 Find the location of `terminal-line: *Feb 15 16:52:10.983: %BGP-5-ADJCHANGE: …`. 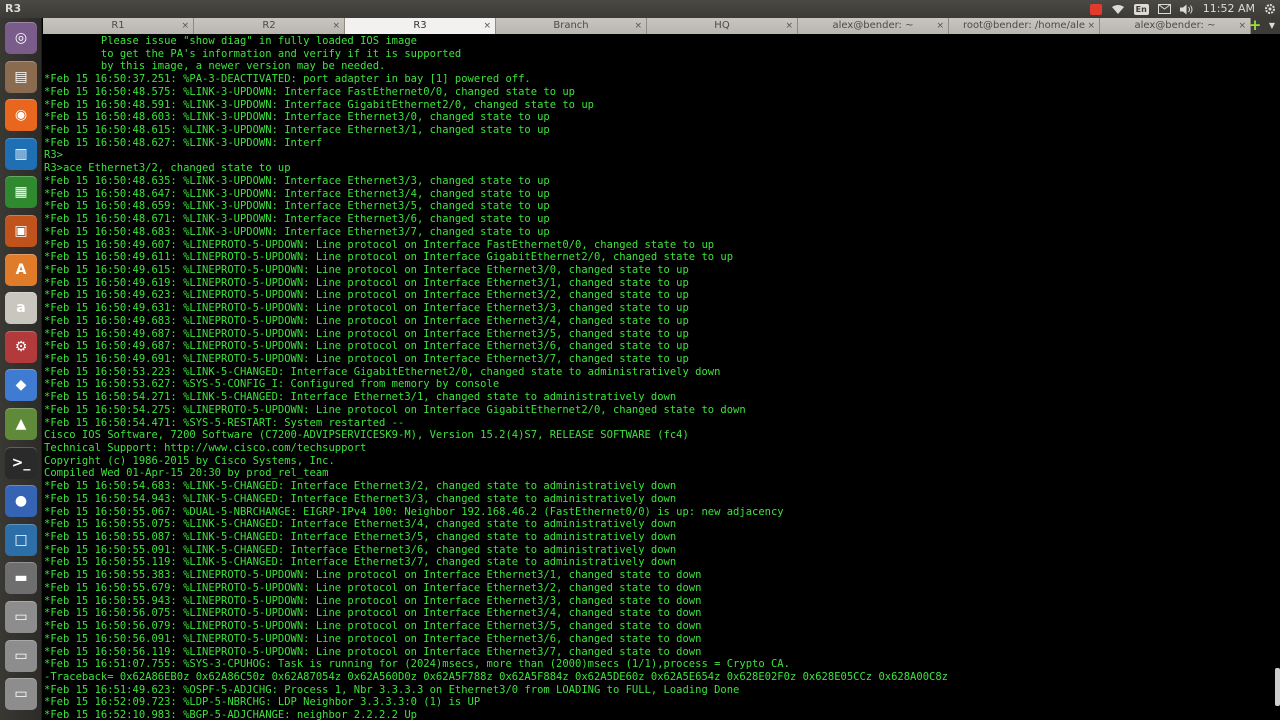

terminal-line: *Feb 15 16:52:10.983: %BGP-5-ADJCHANGE: … is located at coordinates (230, 714).